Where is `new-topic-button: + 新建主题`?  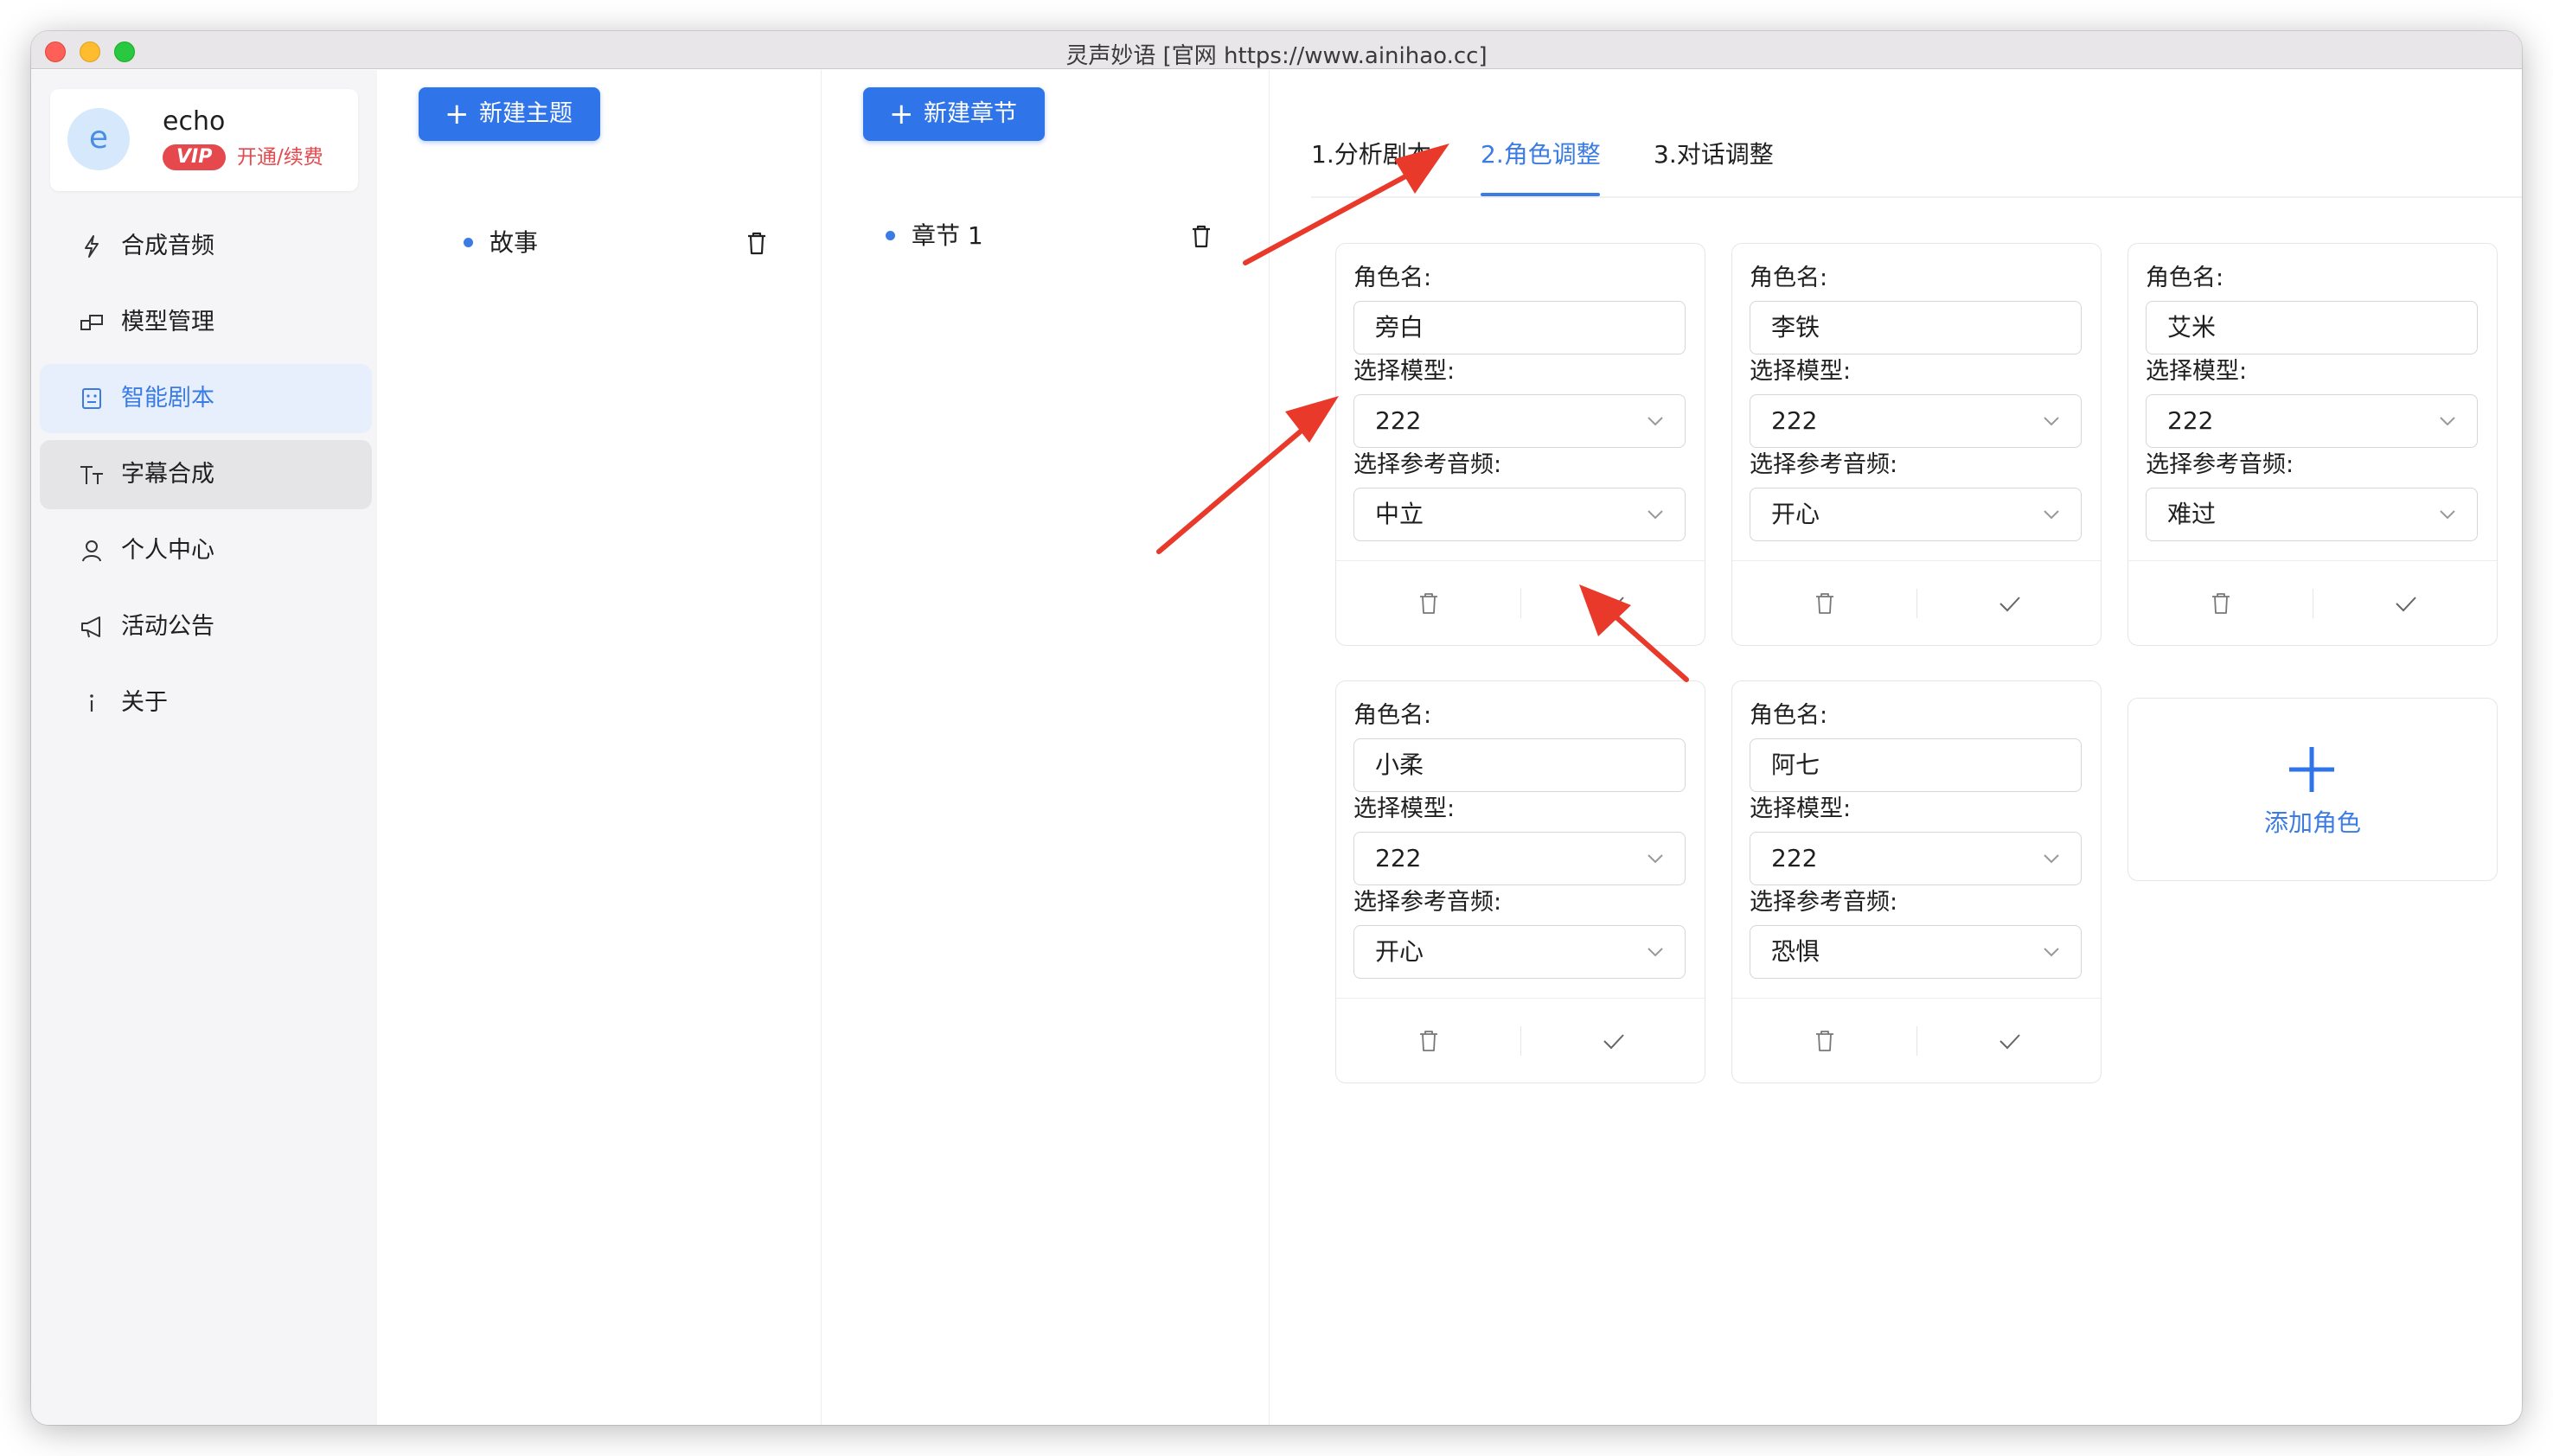 new-topic-button: + 新建主题 is located at coordinates (510, 114).